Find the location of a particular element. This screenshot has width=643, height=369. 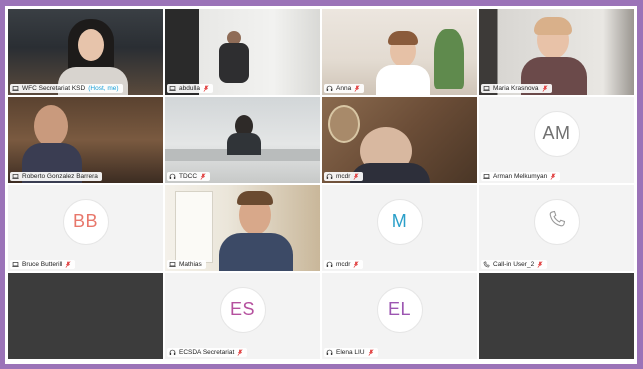

participant-label: Anna is located at coordinates (344, 88).